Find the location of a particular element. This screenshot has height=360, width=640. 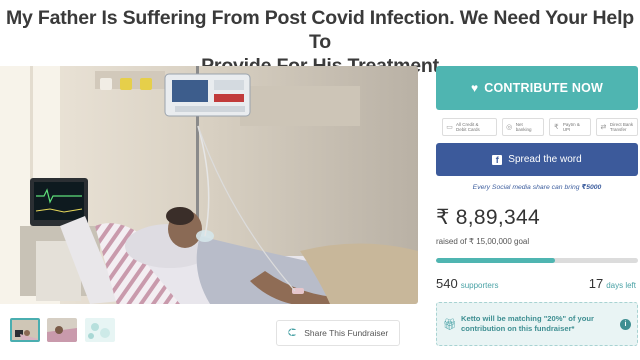

payment-label: Transfer is located at coordinates (618, 129).